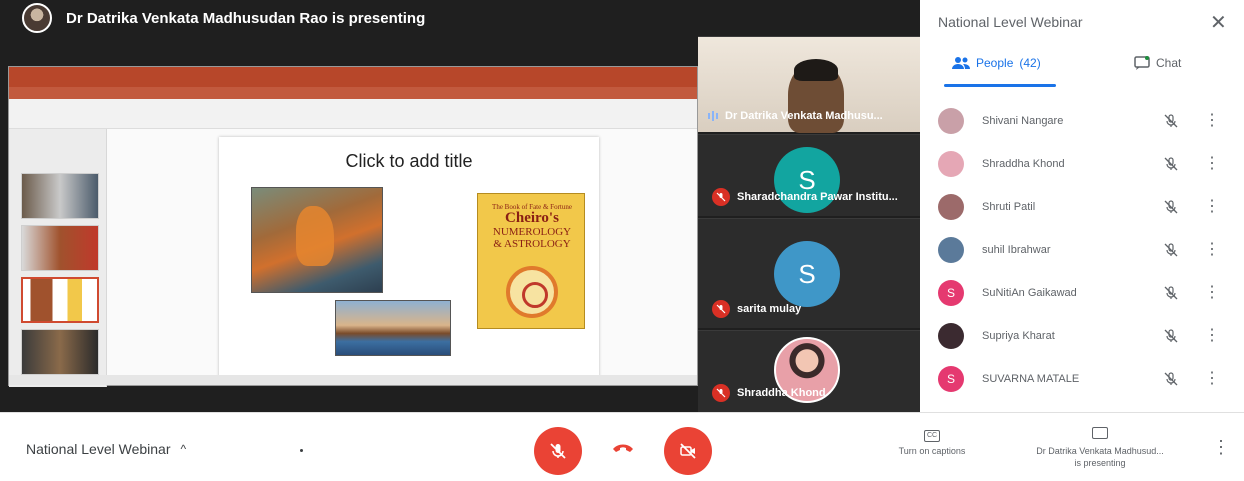 The image size is (1244, 481). I want to click on participant-tile-name: Shraddha Khond, so click(769, 393).